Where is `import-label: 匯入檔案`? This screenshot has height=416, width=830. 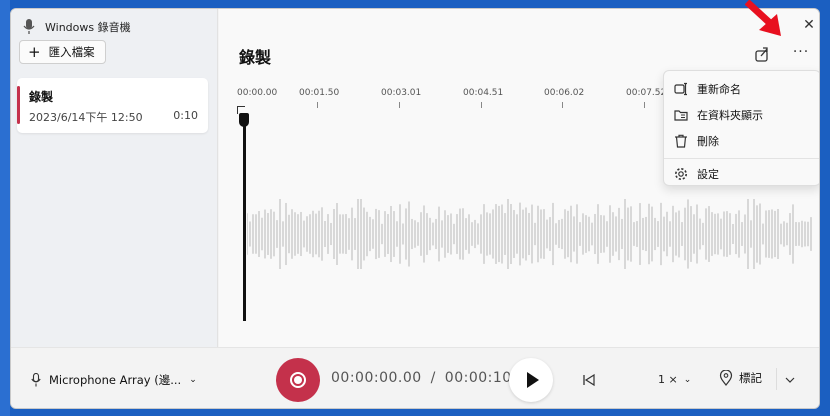 import-label: 匯入檔案 is located at coordinates (71, 52).